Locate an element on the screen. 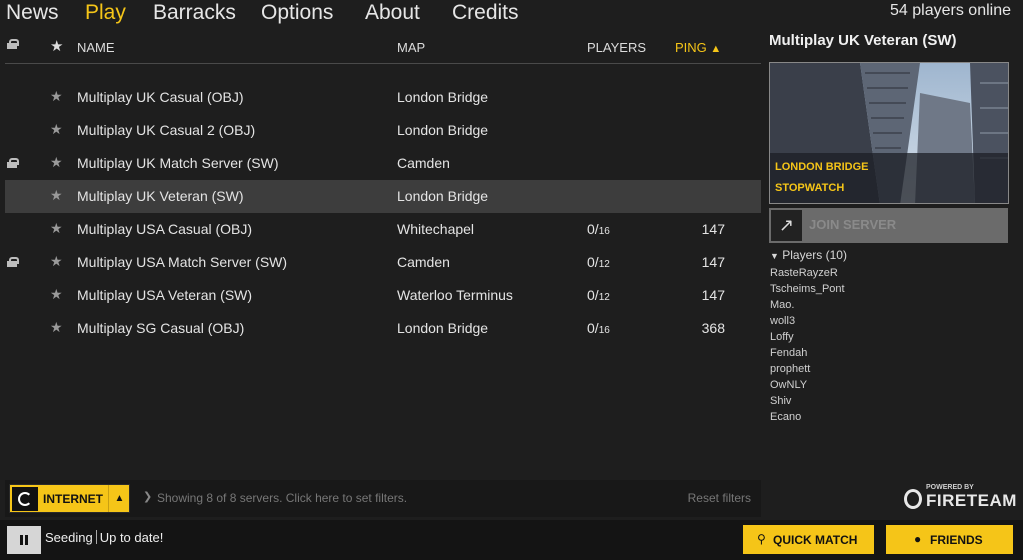 The height and width of the screenshot is (560, 1023). favorite-column-header: ★ is located at coordinates (56, 46).